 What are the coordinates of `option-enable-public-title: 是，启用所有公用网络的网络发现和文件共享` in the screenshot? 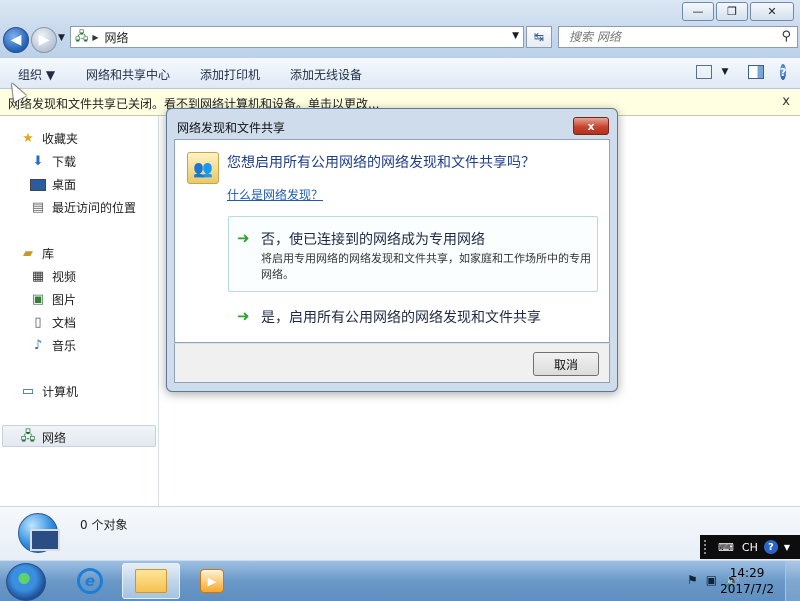 It's located at (401, 318).